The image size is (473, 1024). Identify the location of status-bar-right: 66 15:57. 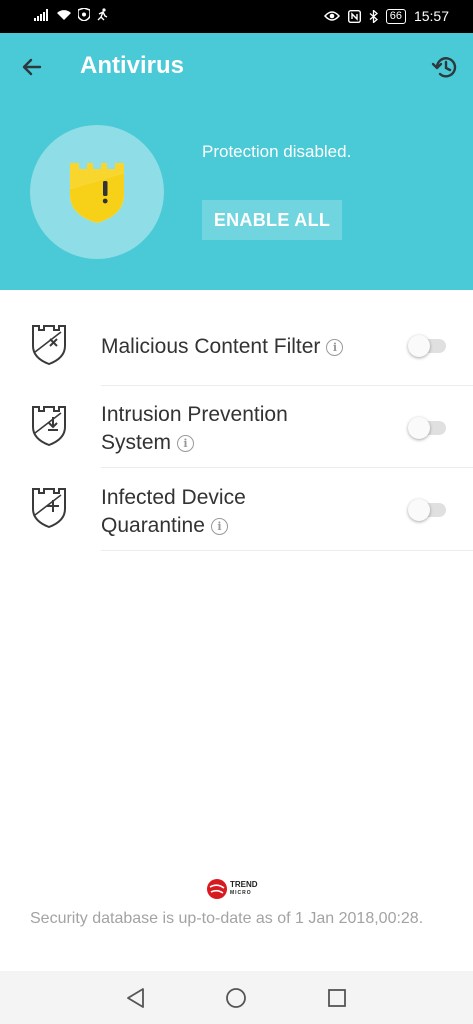
(386, 16).